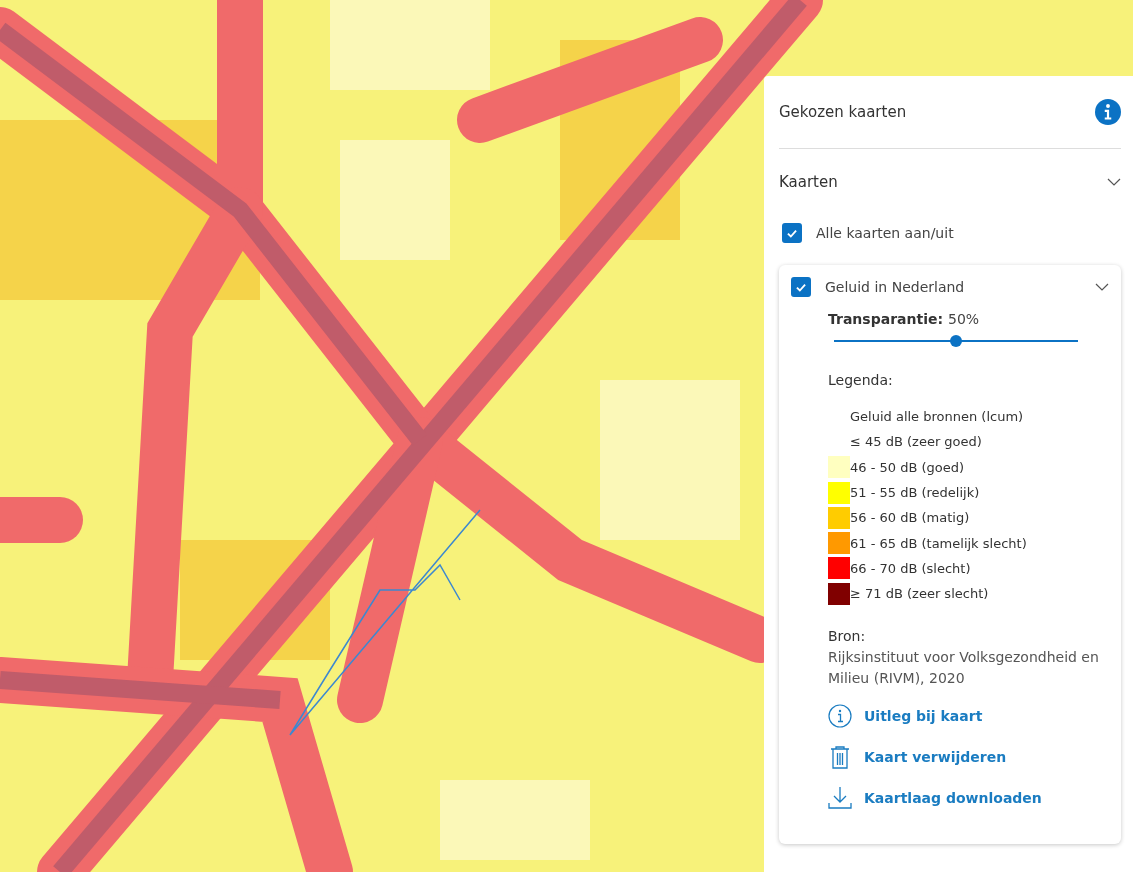  I want to click on slider-thumb, so click(956, 341).